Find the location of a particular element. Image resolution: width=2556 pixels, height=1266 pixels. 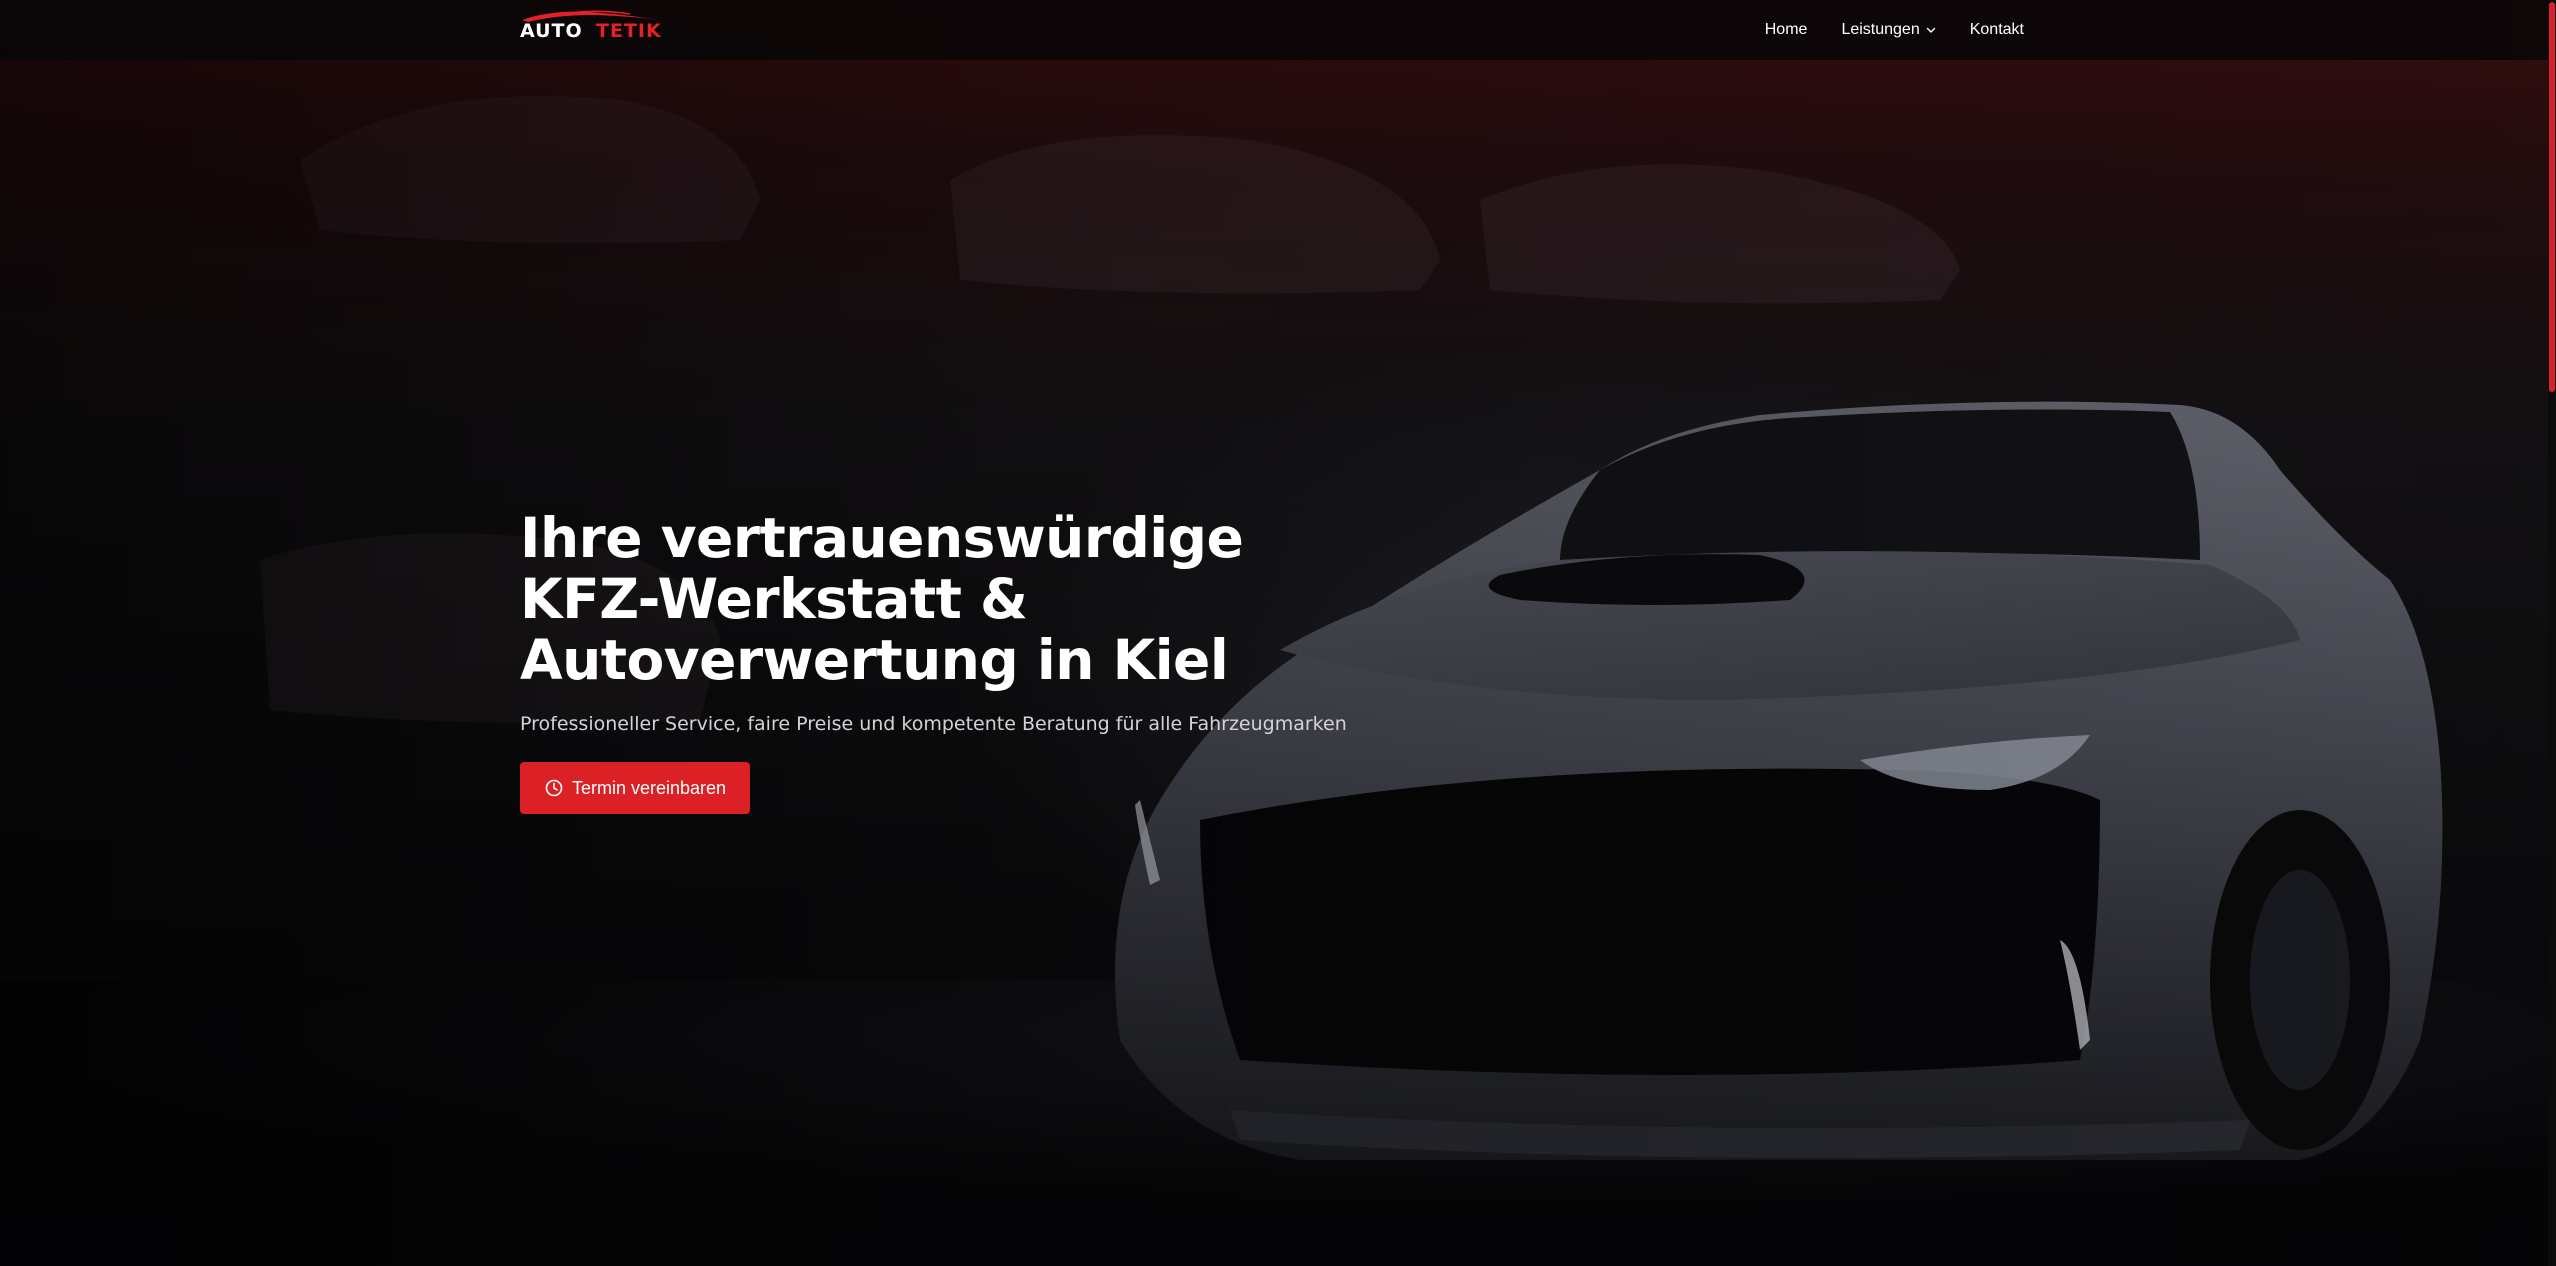

nav-item-kontakt: Kontakt is located at coordinates (1997, 30).